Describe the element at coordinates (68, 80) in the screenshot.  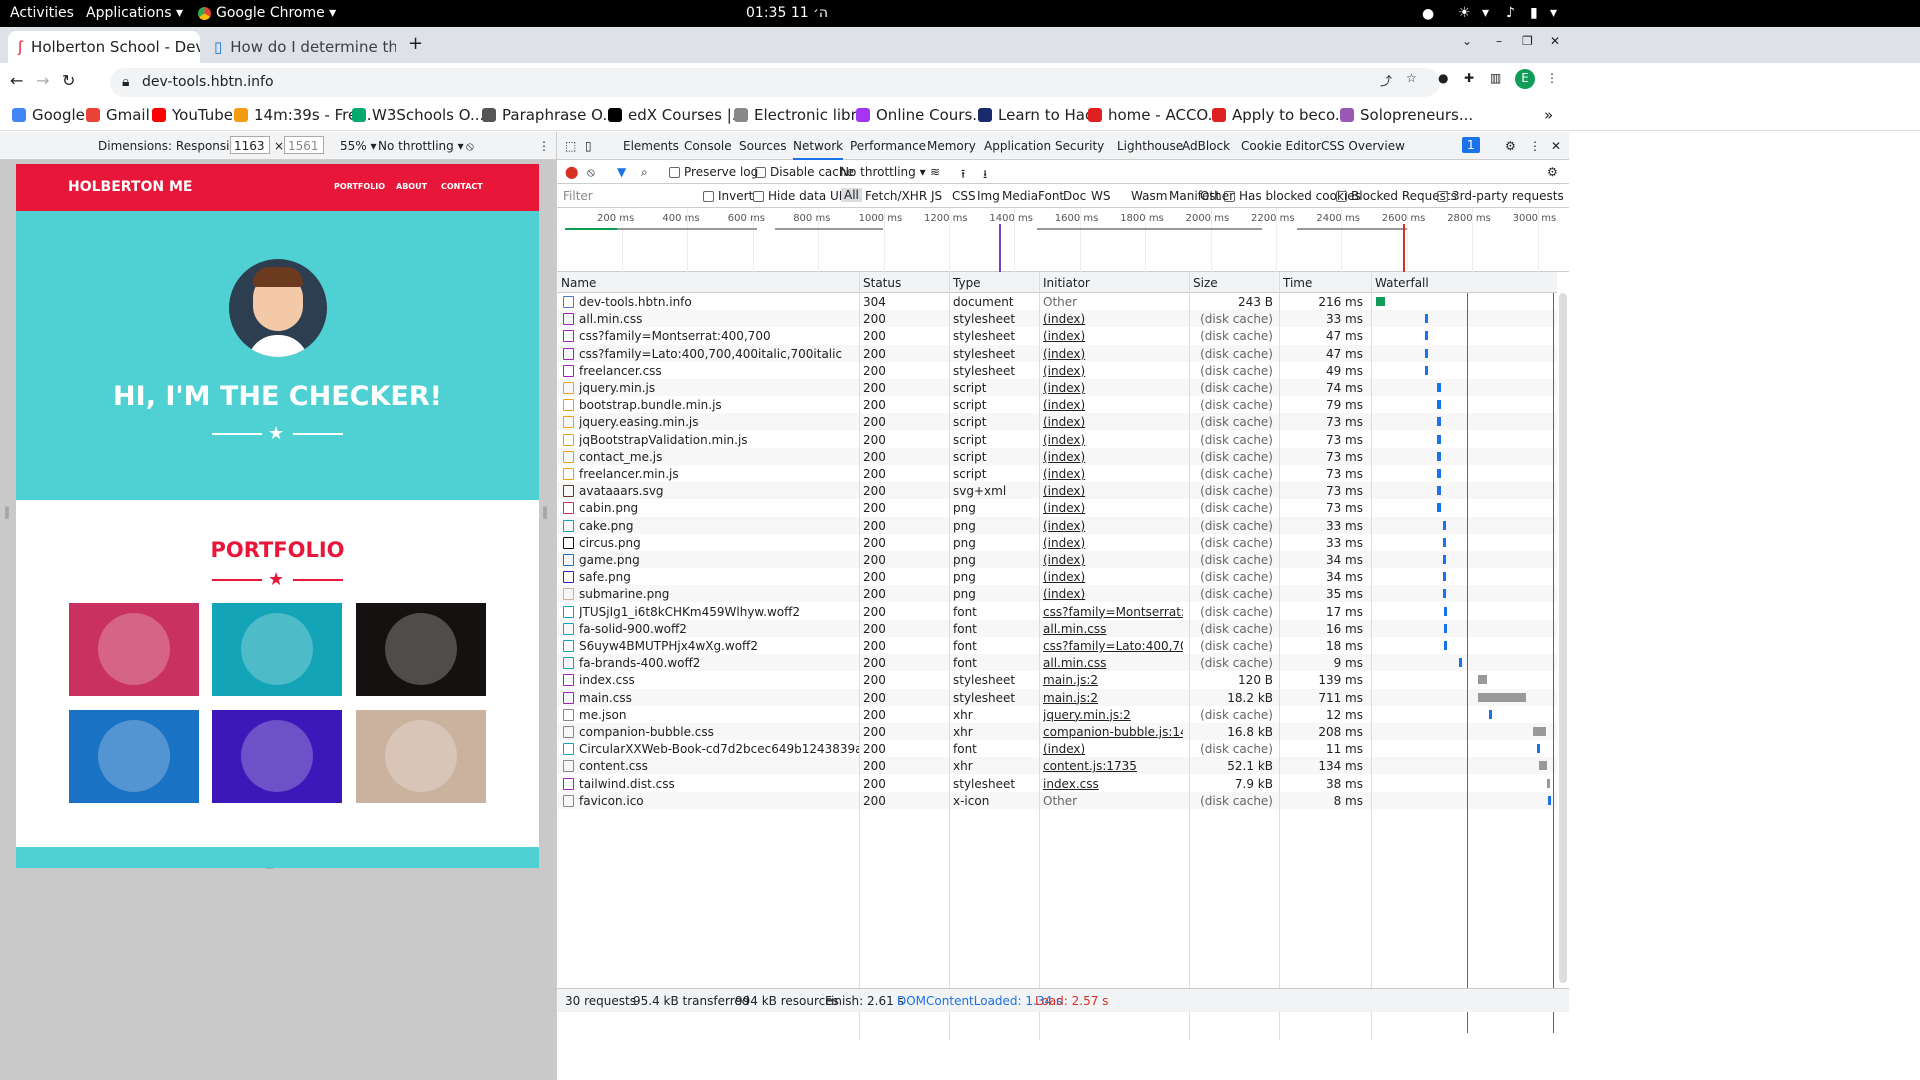
I see `reload-icon: ↻` at that location.